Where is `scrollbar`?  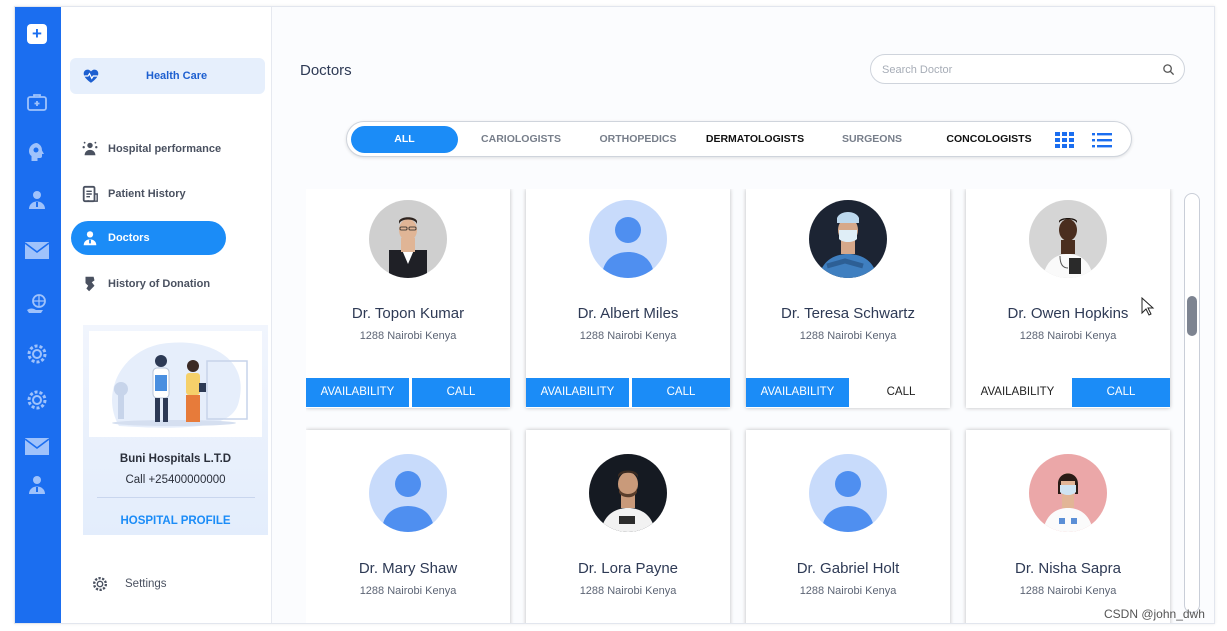
scrollbar is located at coordinates (1192, 403).